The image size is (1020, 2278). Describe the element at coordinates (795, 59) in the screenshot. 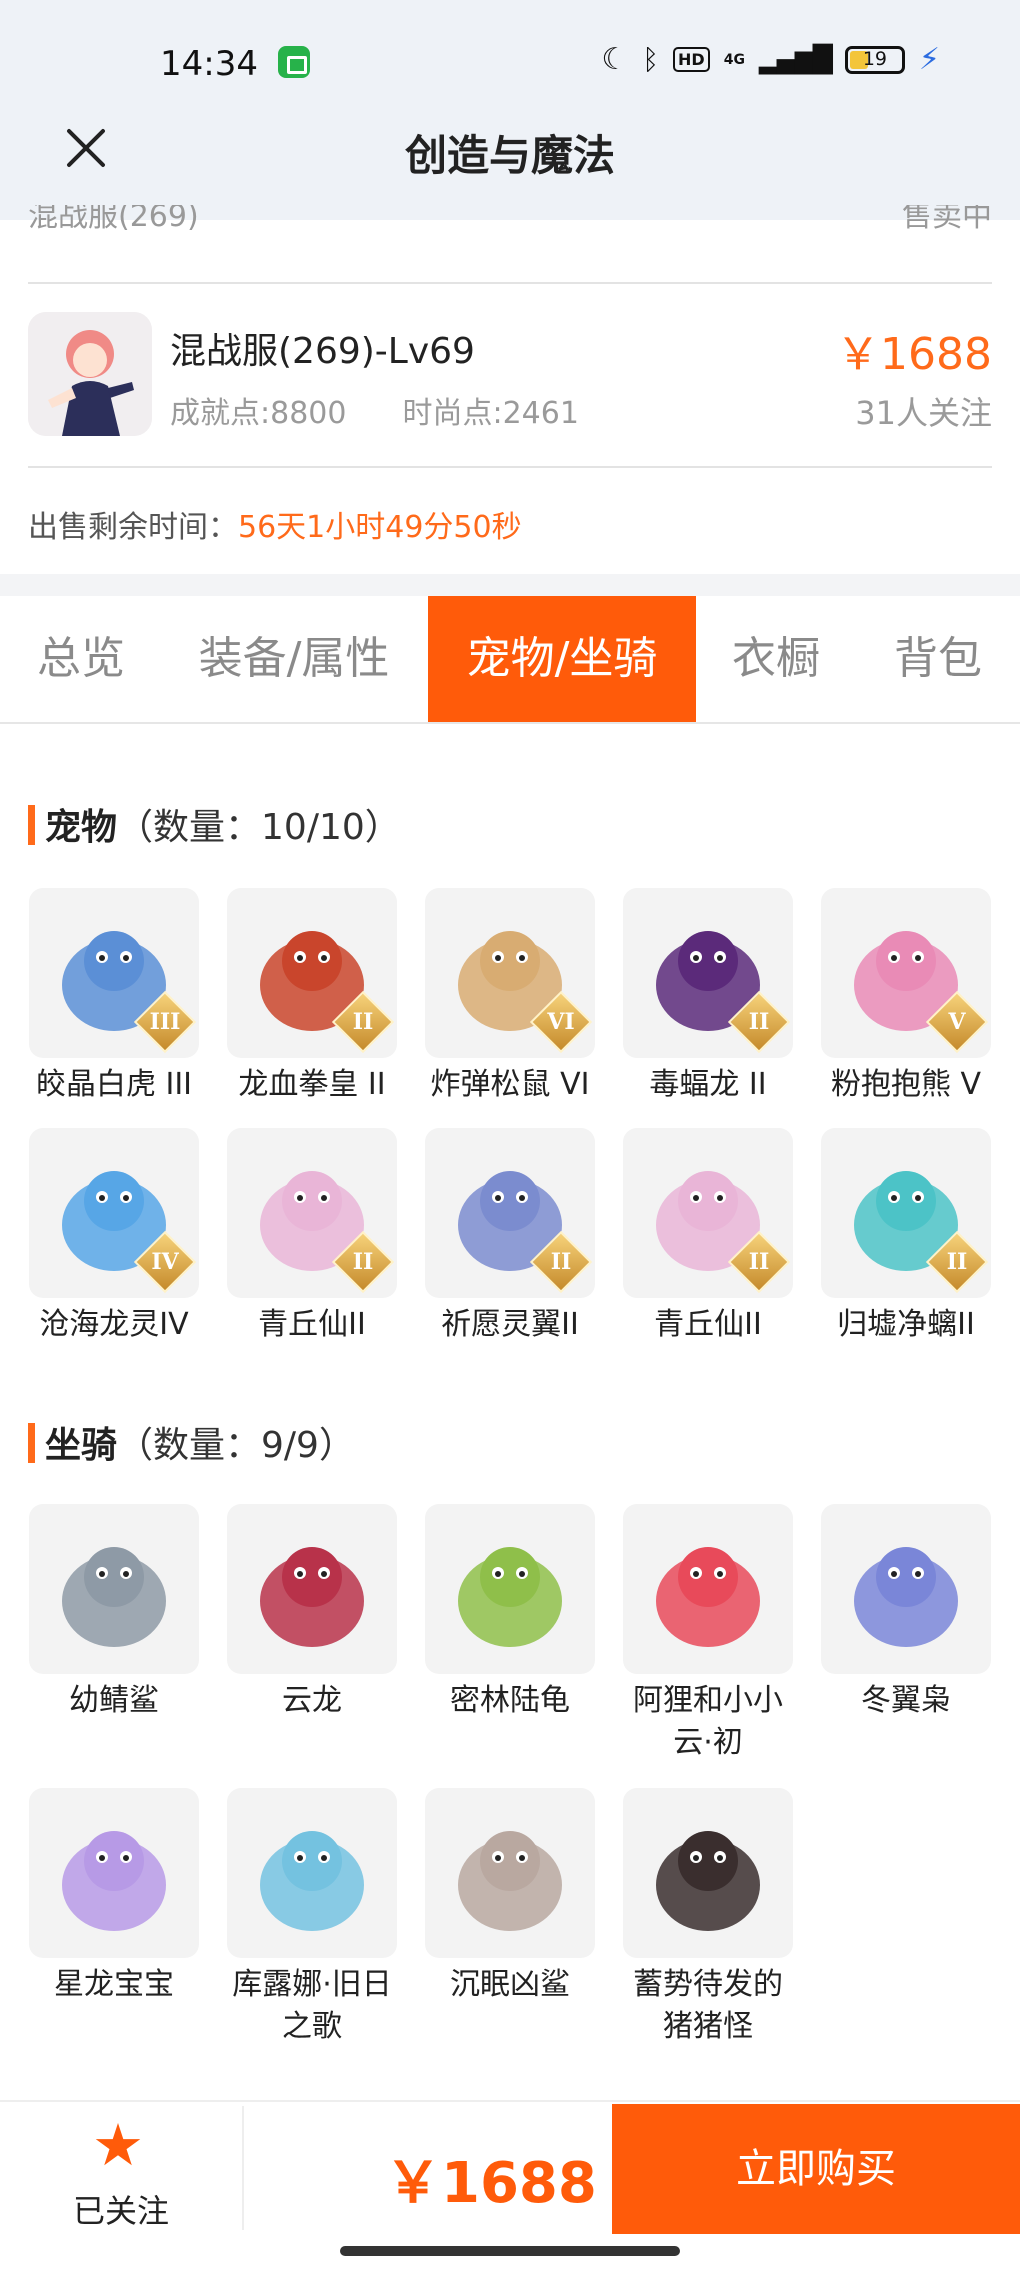

I see `signal-icon: ▂▄▆█` at that location.